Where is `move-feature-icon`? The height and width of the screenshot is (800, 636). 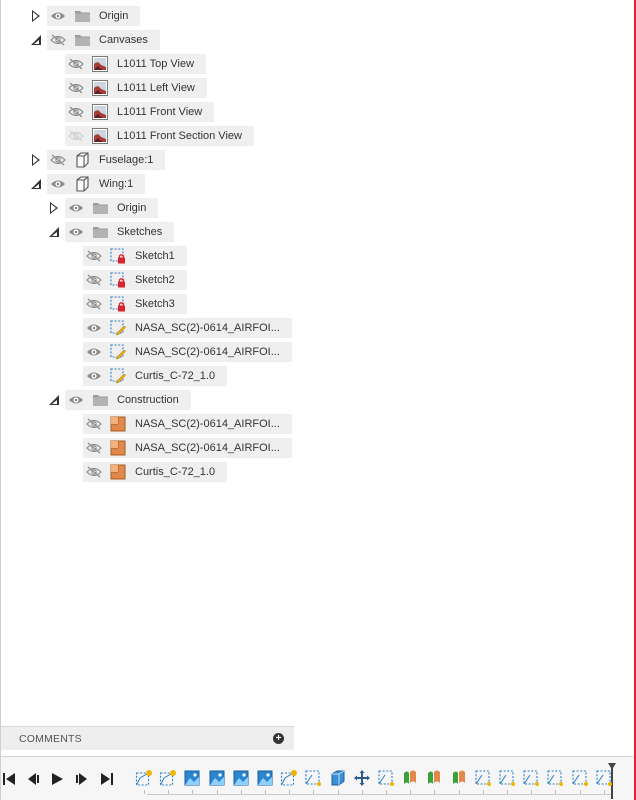 move-feature-icon is located at coordinates (362, 778).